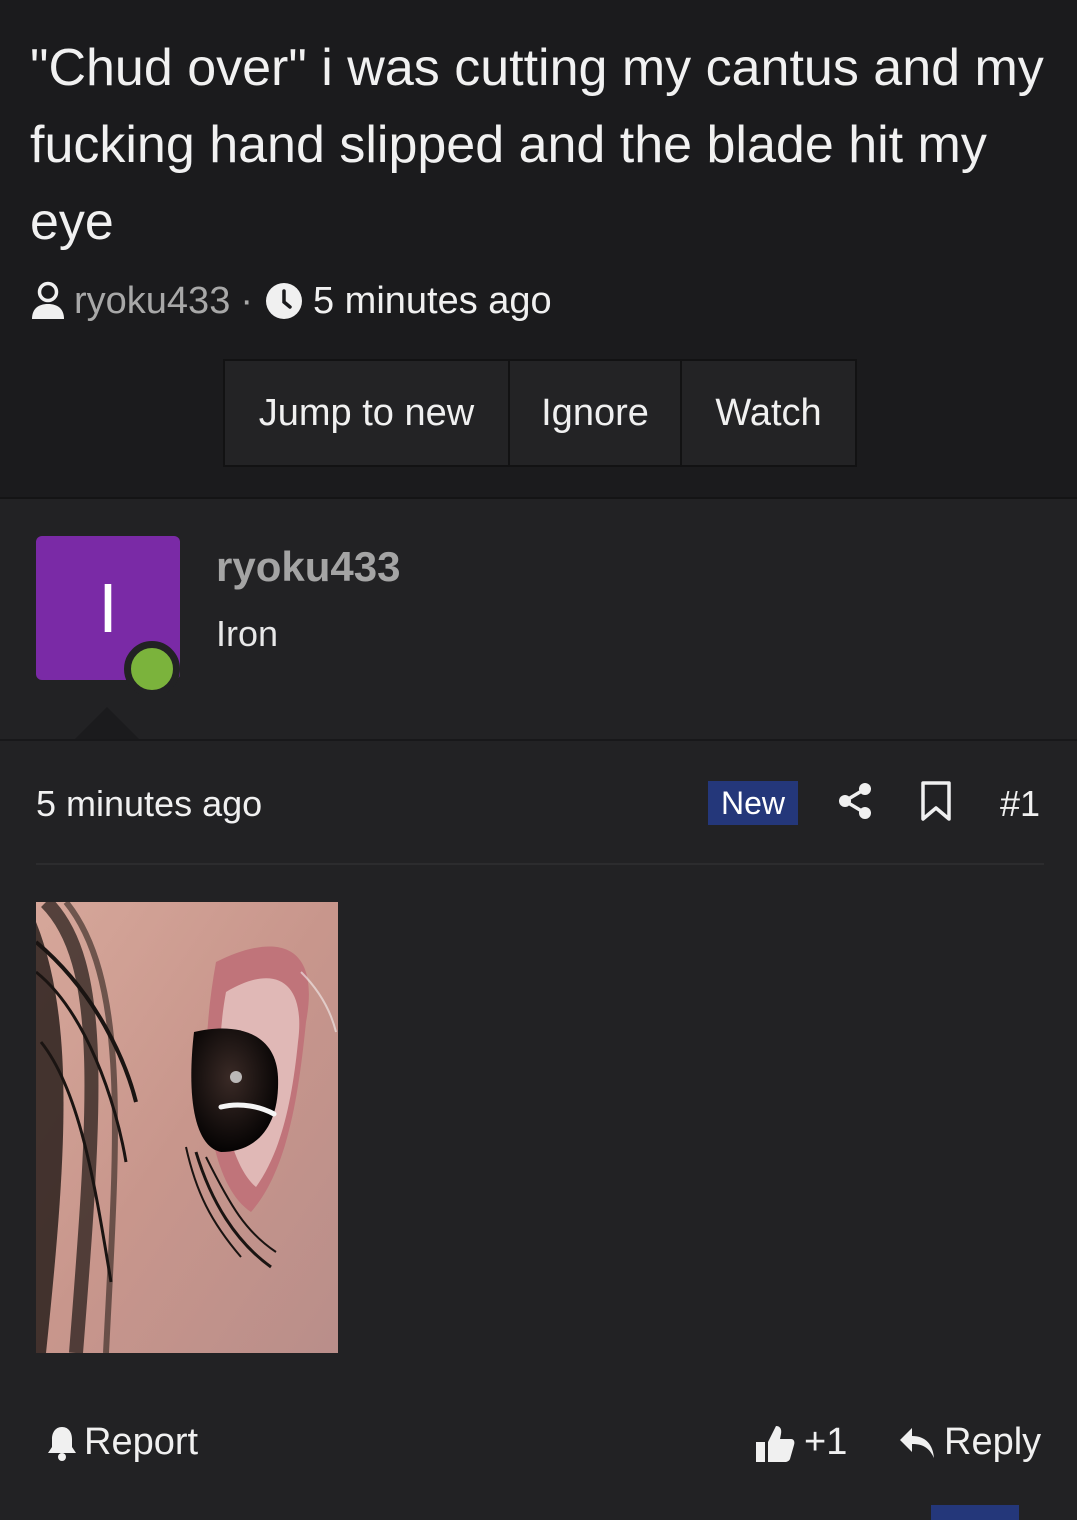 The width and height of the screenshot is (1077, 1520). I want to click on reply-label: Reply, so click(993, 1442).